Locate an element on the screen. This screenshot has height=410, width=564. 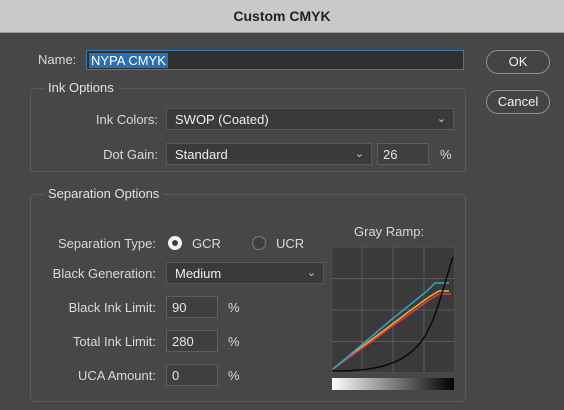
ink-colors-select: SWOP (Coated) ⌄ is located at coordinates (310, 119).